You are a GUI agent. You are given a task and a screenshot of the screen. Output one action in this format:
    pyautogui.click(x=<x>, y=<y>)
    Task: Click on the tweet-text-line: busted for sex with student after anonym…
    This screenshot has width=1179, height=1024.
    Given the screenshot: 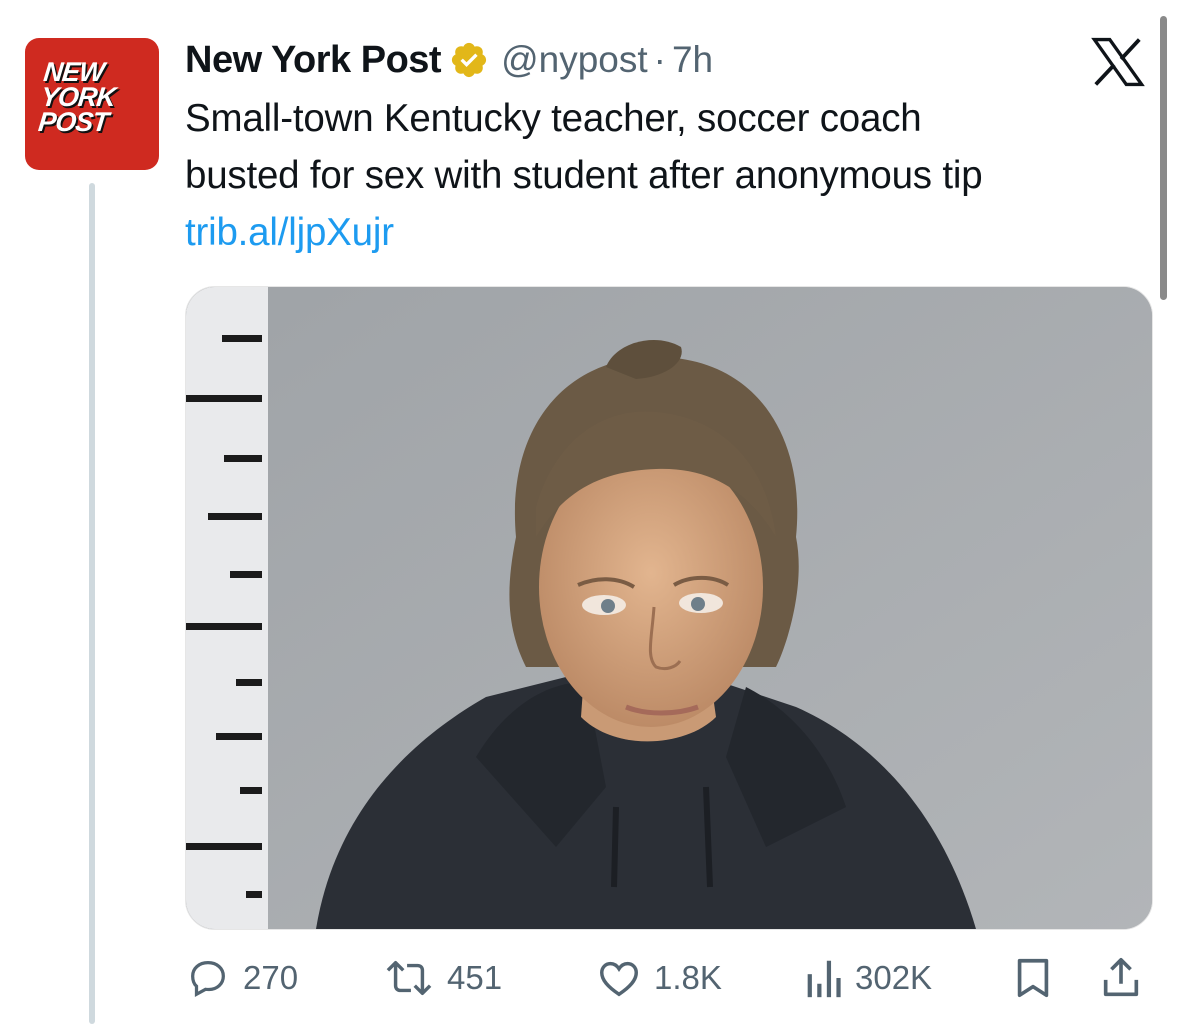 What is the action you would take?
    pyautogui.click(x=584, y=175)
    